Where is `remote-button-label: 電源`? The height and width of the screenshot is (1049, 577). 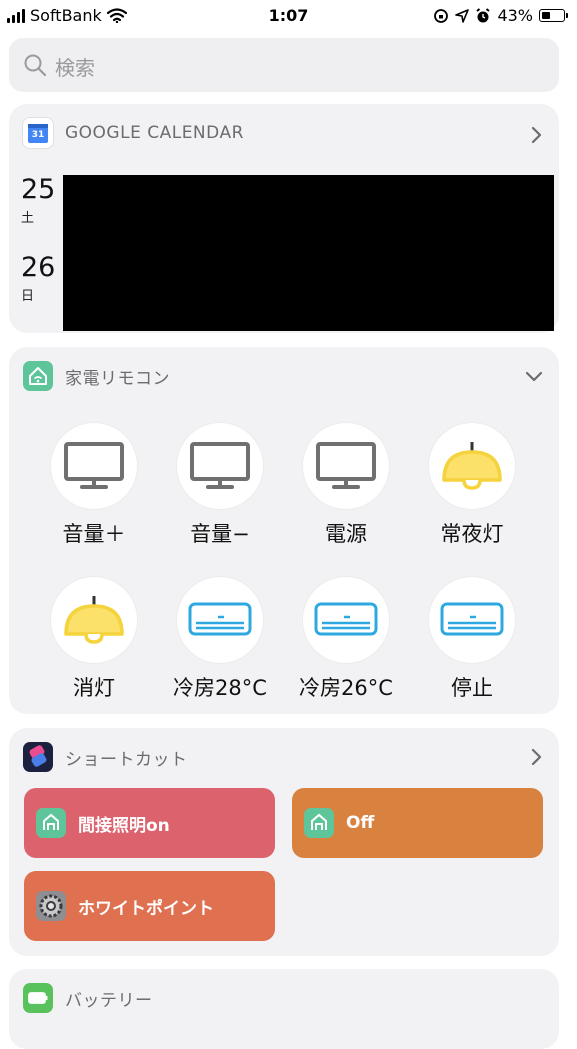
remote-button-label: 電源 is located at coordinates (346, 534).